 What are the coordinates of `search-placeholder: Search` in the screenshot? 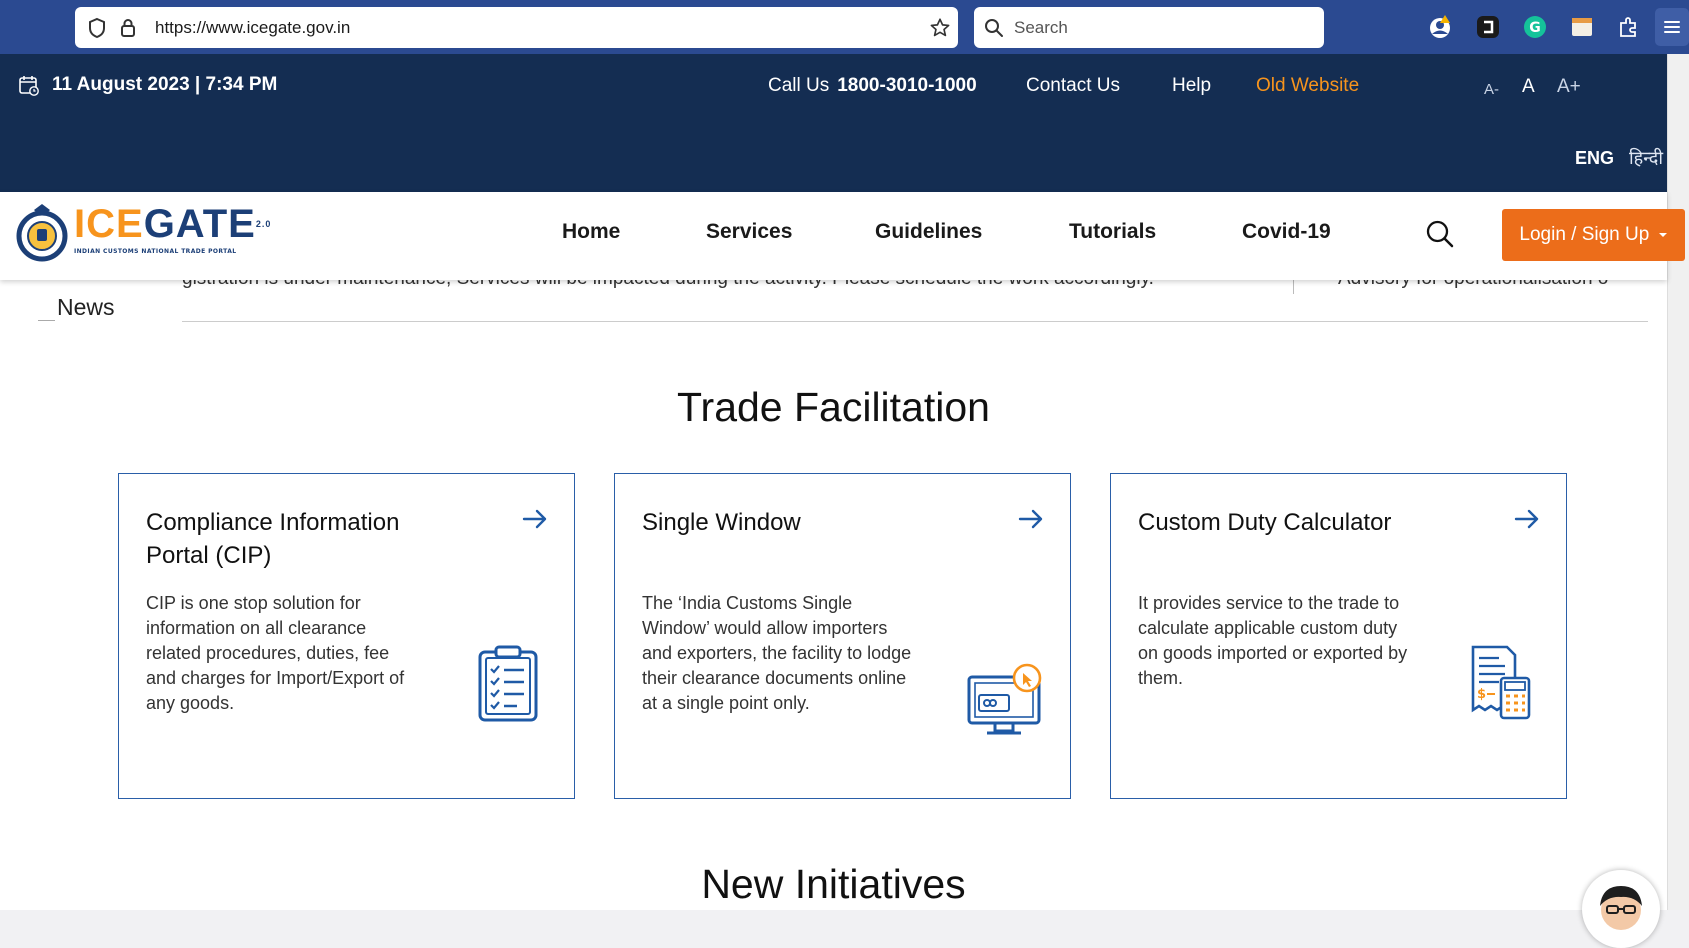 It's located at (1041, 27).